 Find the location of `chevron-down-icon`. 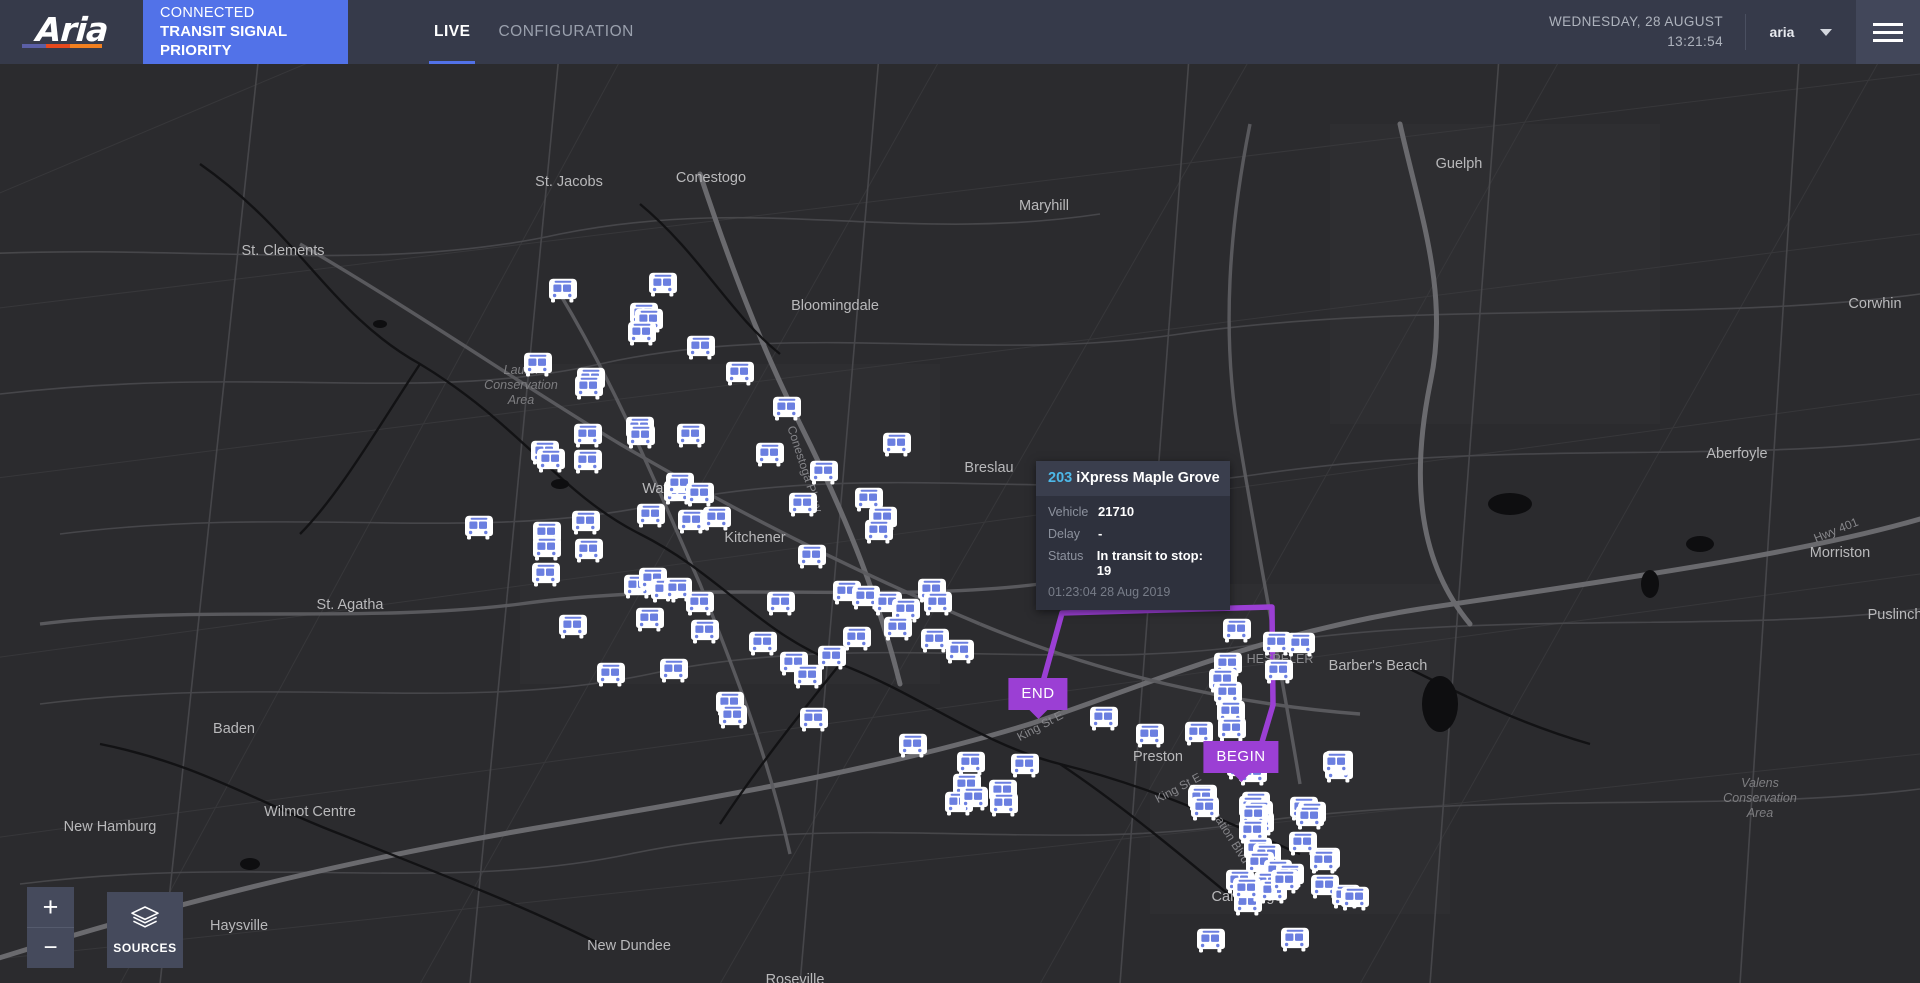

chevron-down-icon is located at coordinates (1826, 32).